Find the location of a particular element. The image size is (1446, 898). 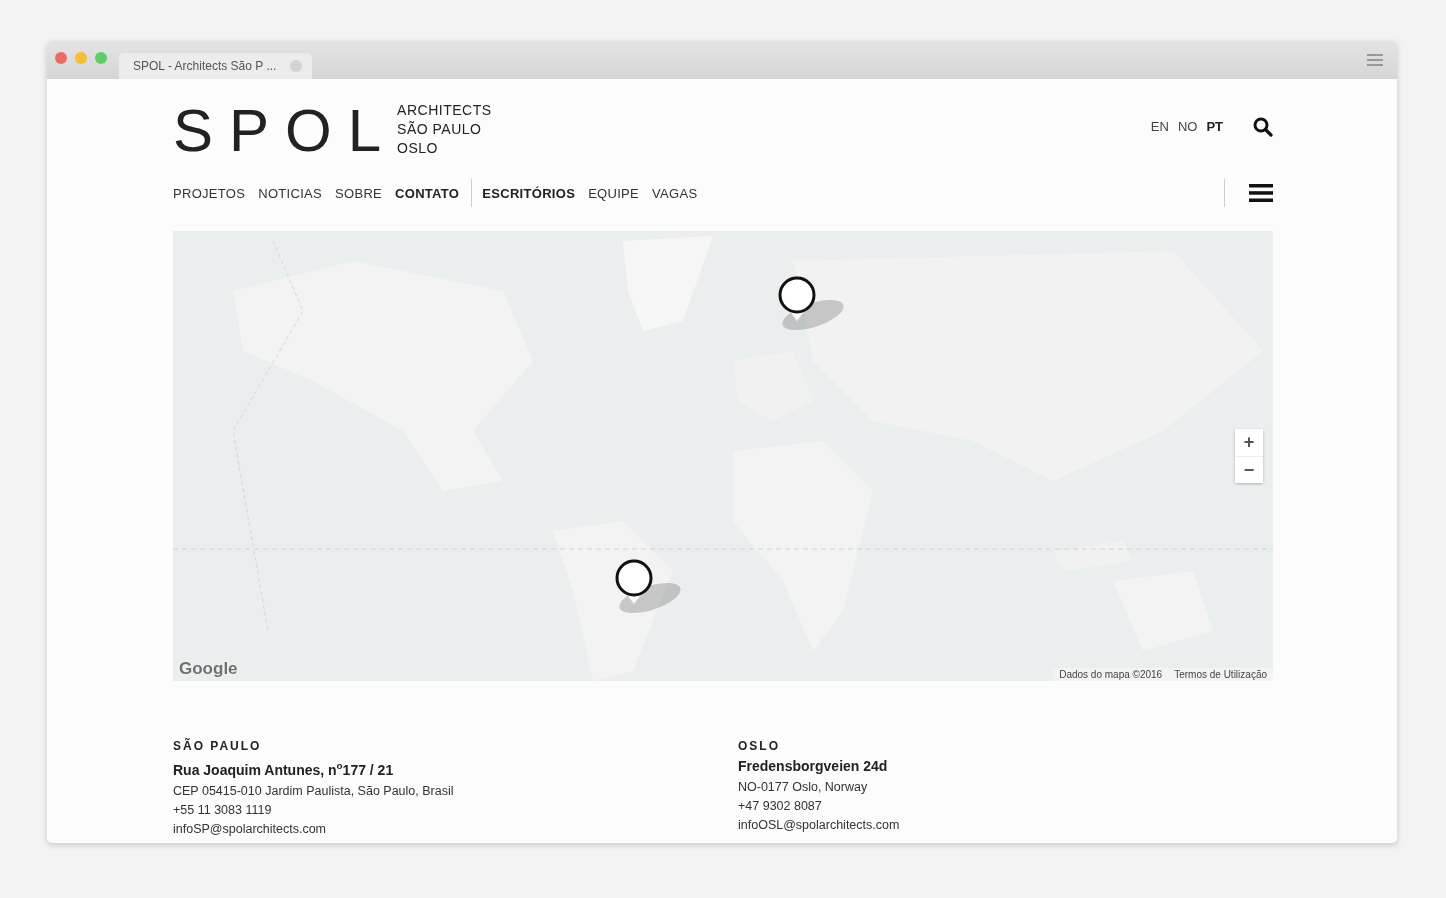

language-link: NO is located at coordinates (1187, 126).